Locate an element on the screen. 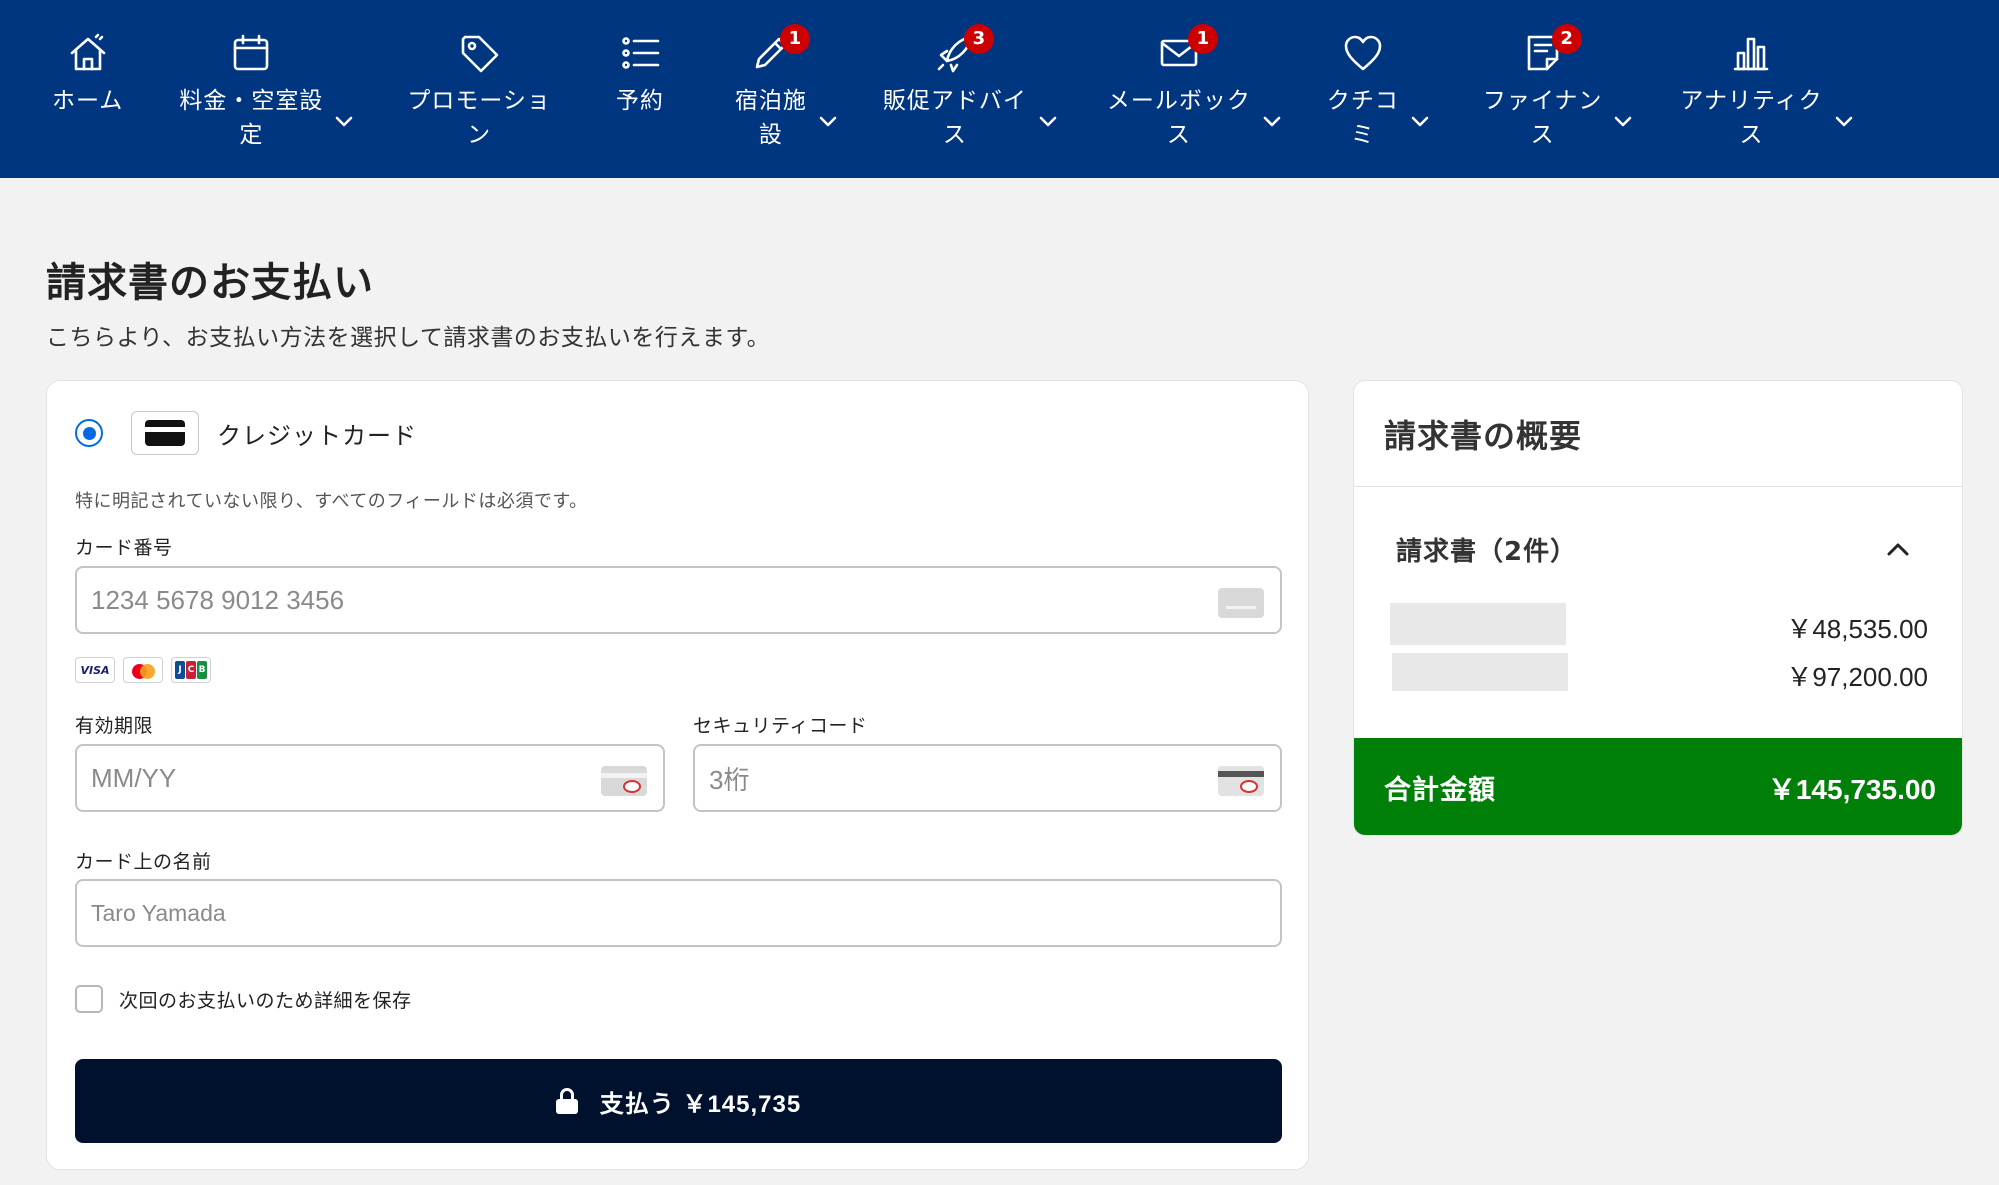  tag-icon is located at coordinates (479, 53).